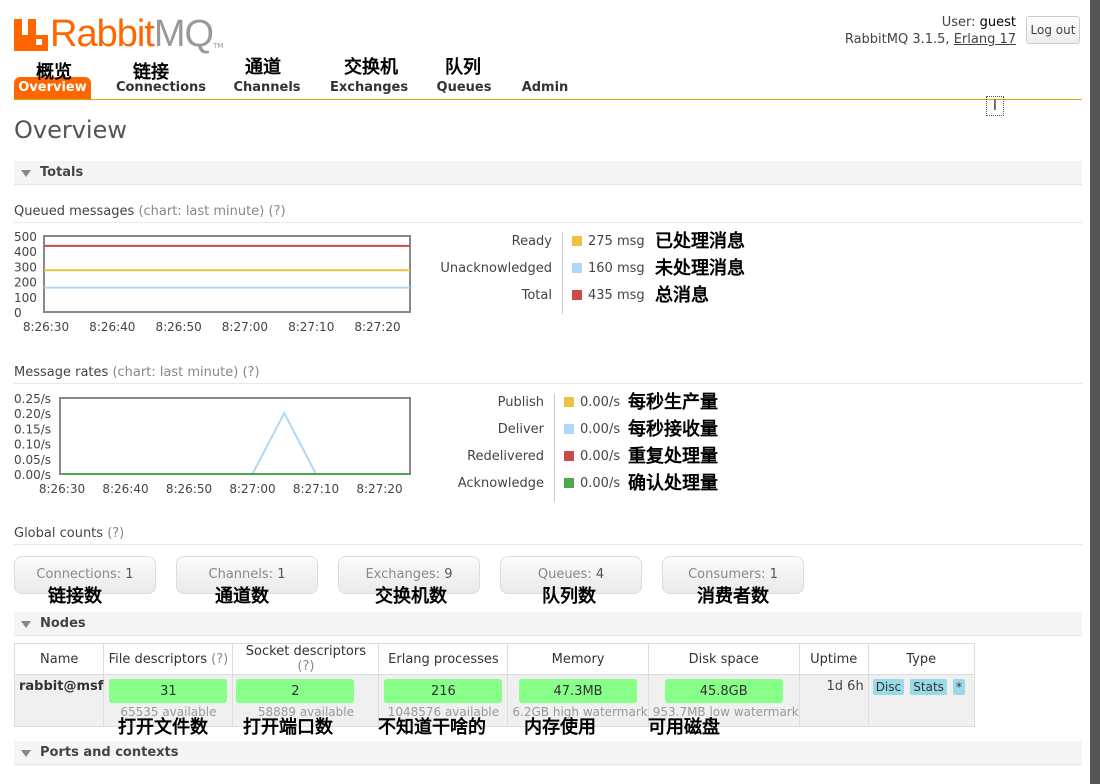 This screenshot has width=1100, height=784. I want to click on cell-type: Disc Stats *, so click(921, 700).